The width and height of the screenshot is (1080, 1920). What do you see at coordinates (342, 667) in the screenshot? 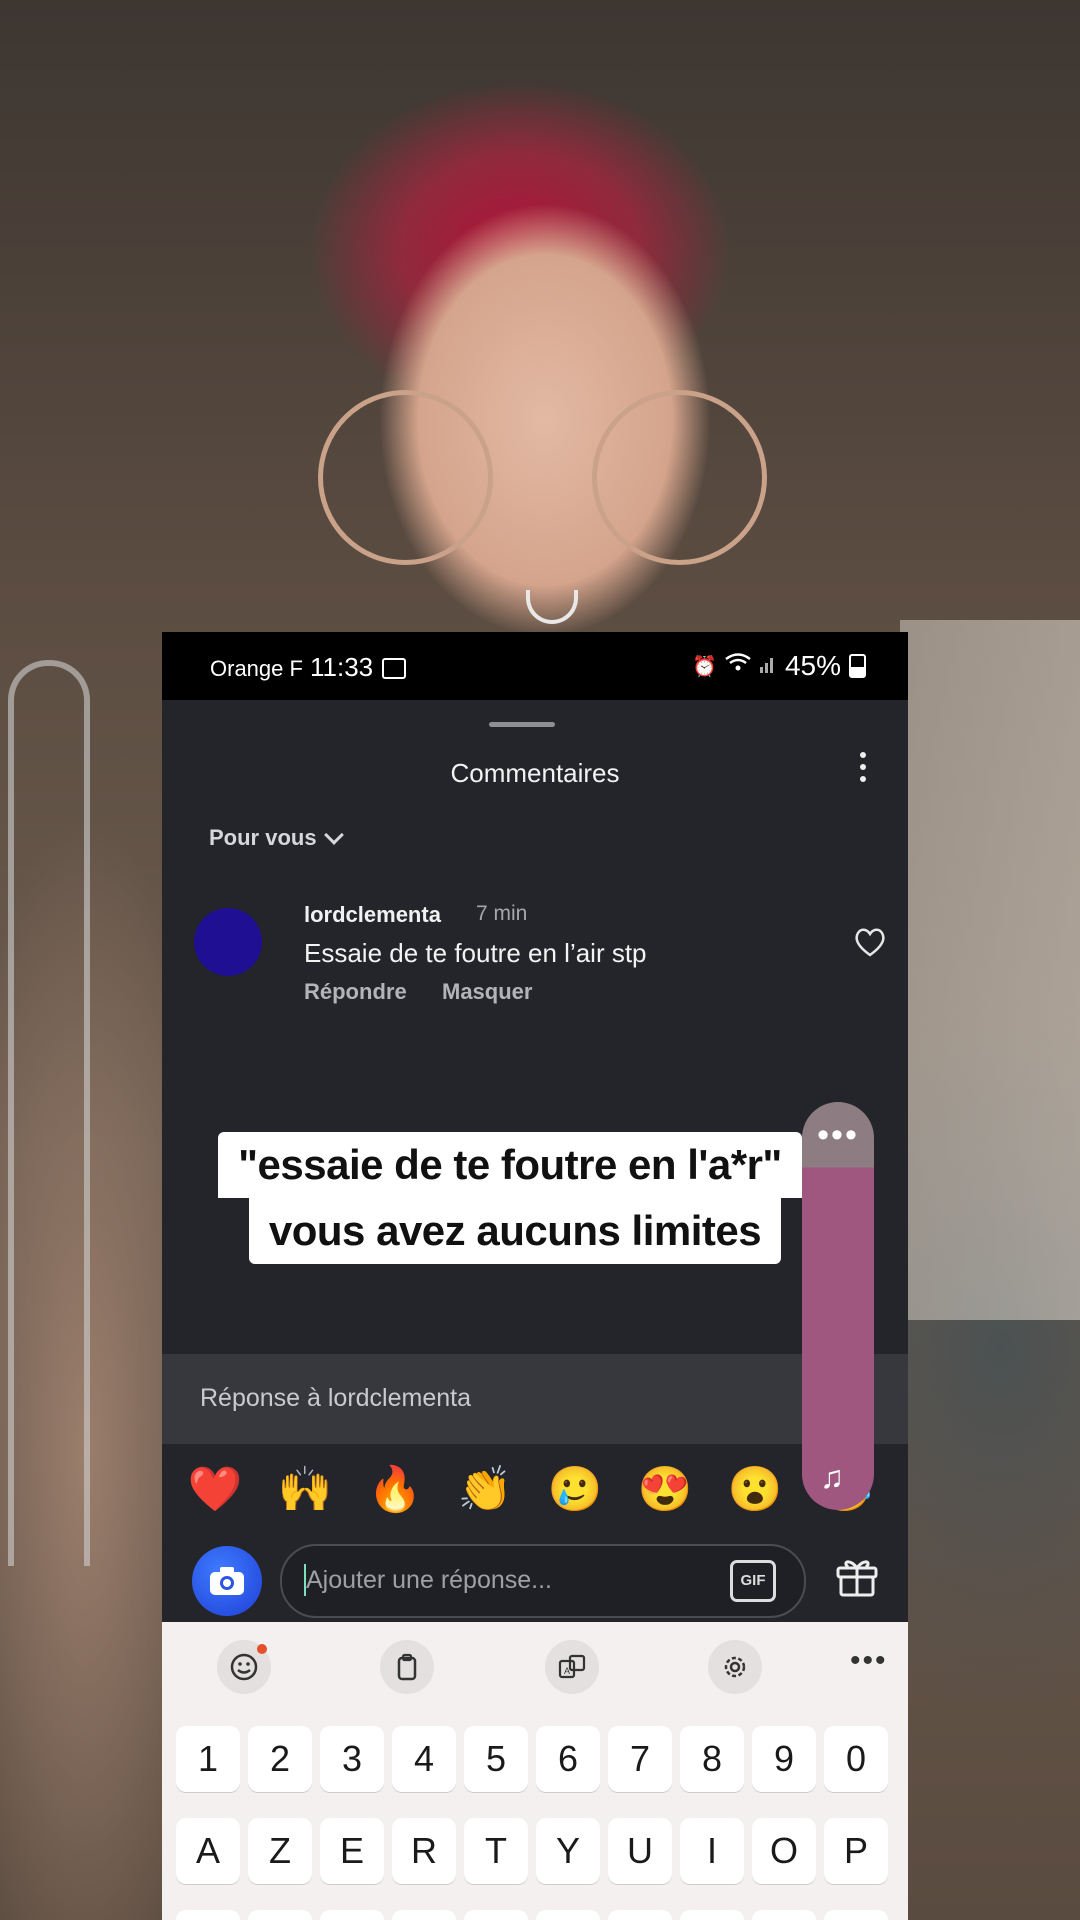
I see `clock: 11:33` at bounding box center [342, 667].